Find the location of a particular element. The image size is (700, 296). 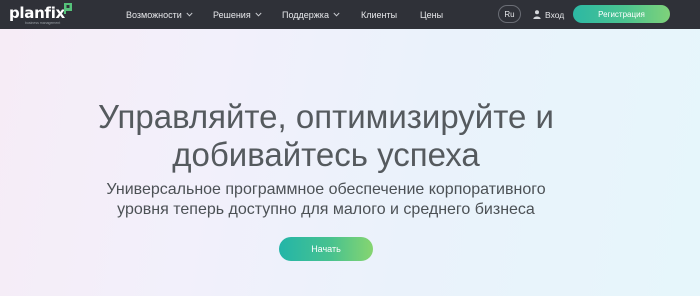

nav-item-label: Решения is located at coordinates (232, 14).